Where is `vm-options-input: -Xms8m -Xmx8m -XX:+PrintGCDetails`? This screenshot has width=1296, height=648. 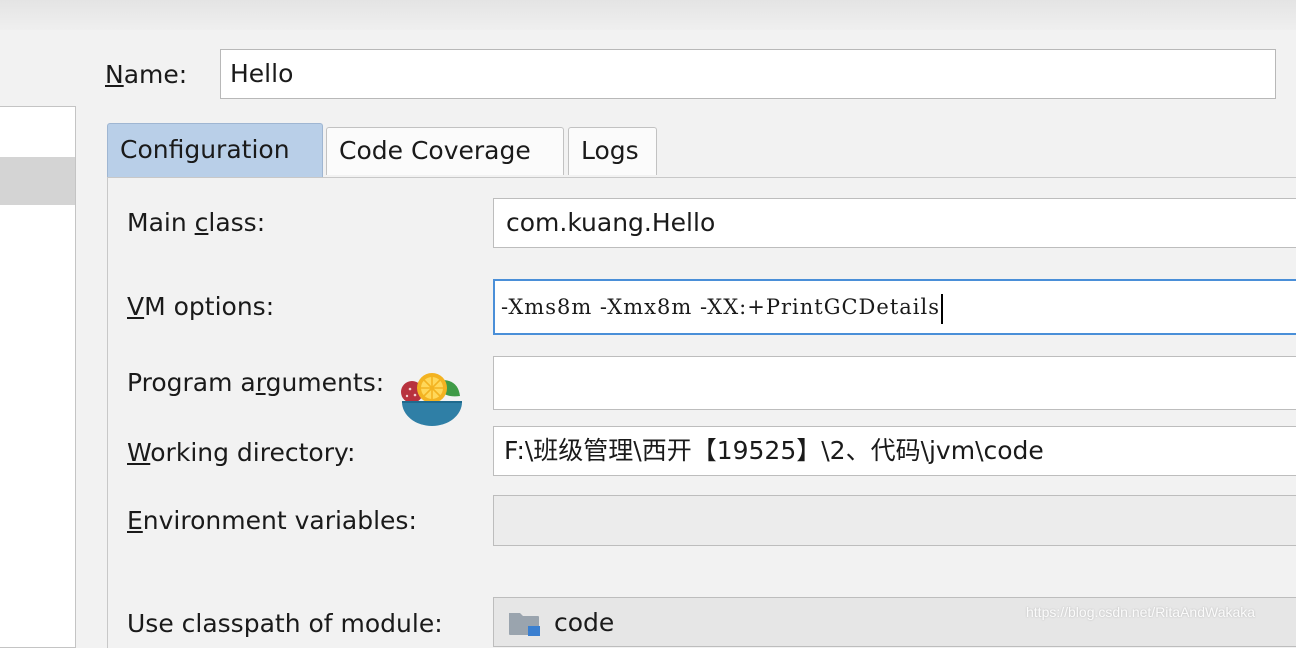
vm-options-input: -Xms8m -Xmx8m -XX:+PrintGCDetails is located at coordinates (894, 307).